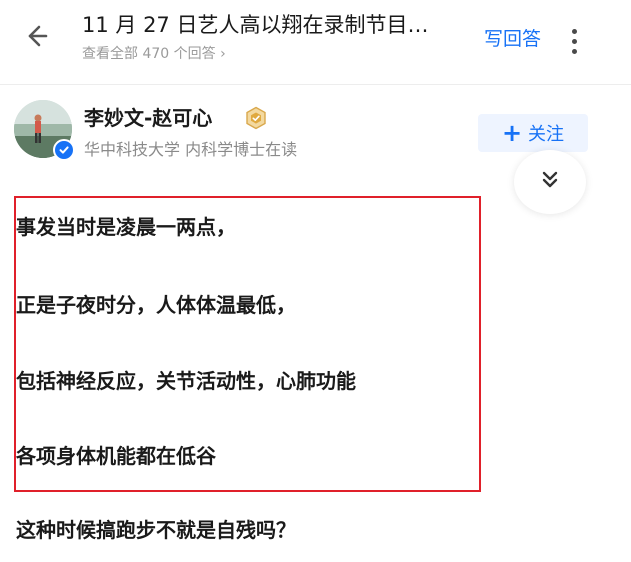  I want to click on level-badge-icon, so click(256, 118).